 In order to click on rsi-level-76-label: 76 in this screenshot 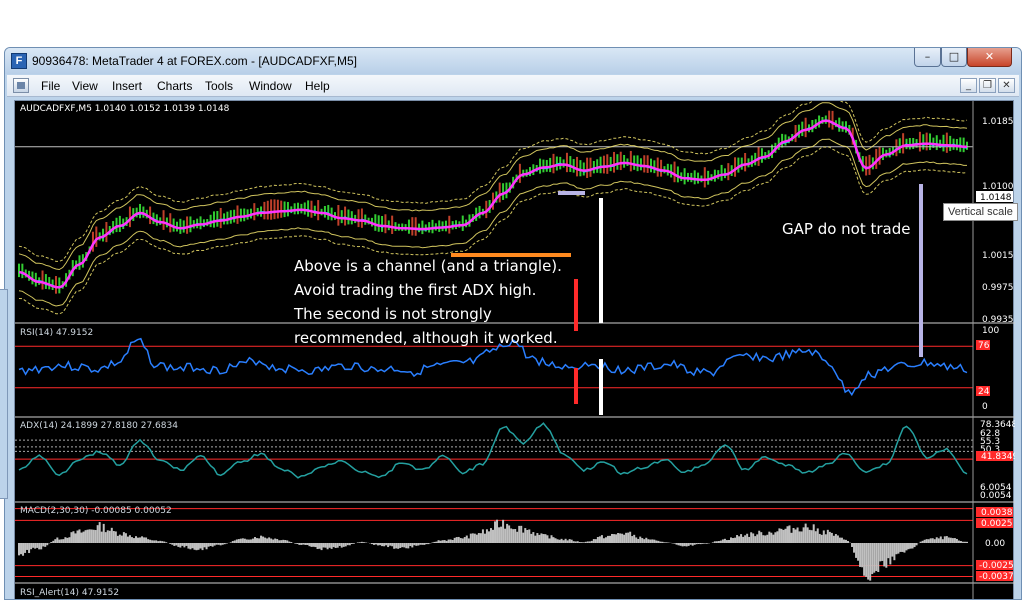, I will do `click(984, 346)`.